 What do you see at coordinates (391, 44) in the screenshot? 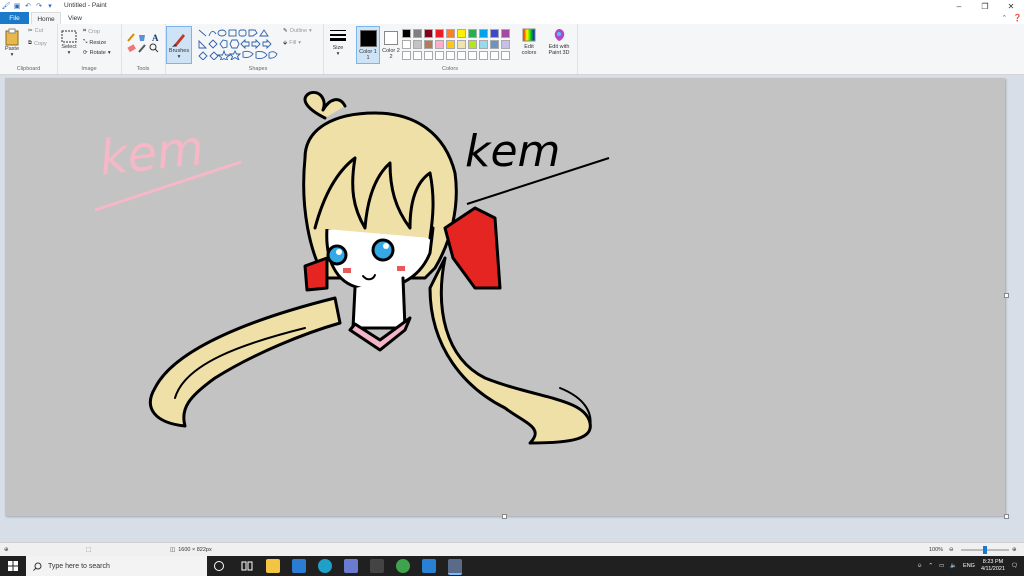
I see `color2-button: Color 2 2` at bounding box center [391, 44].